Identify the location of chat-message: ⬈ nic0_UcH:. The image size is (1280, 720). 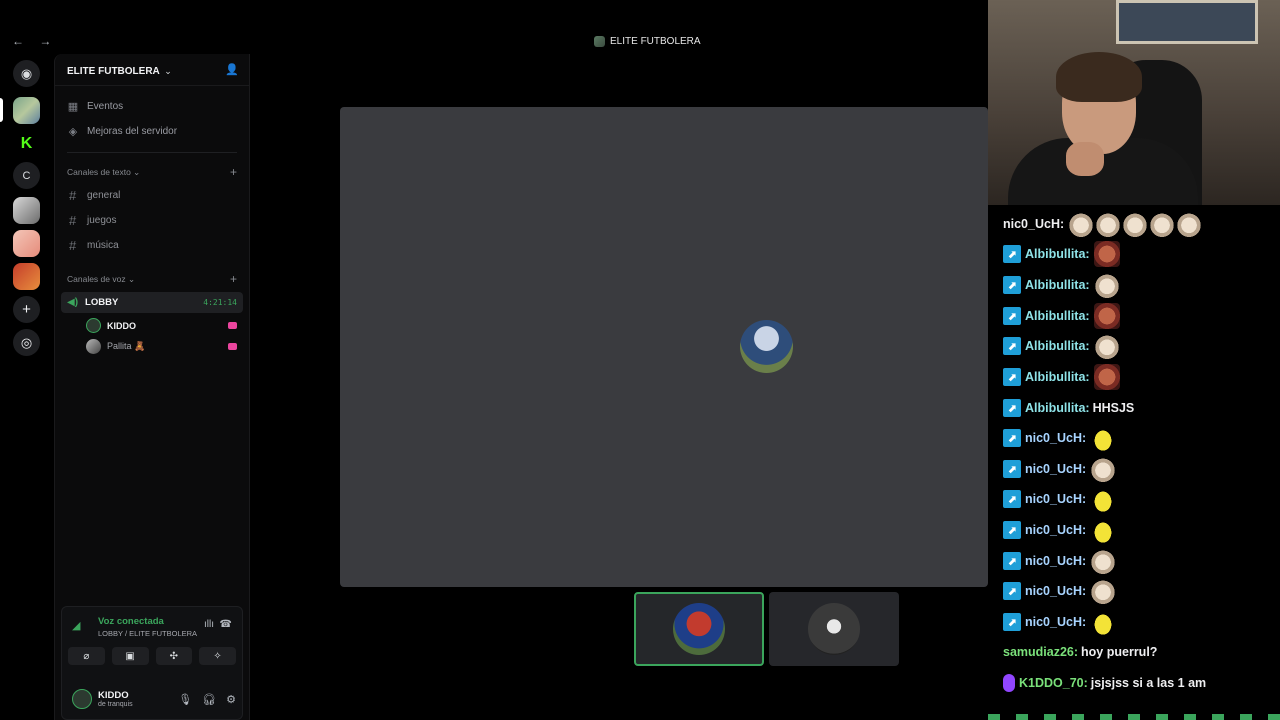
(1060, 438).